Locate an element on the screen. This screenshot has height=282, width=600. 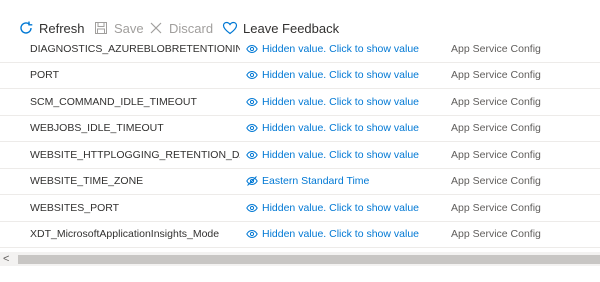
setting-name: XDT_MicrosoftApplicationInsights_Mode is located at coordinates (125, 234).